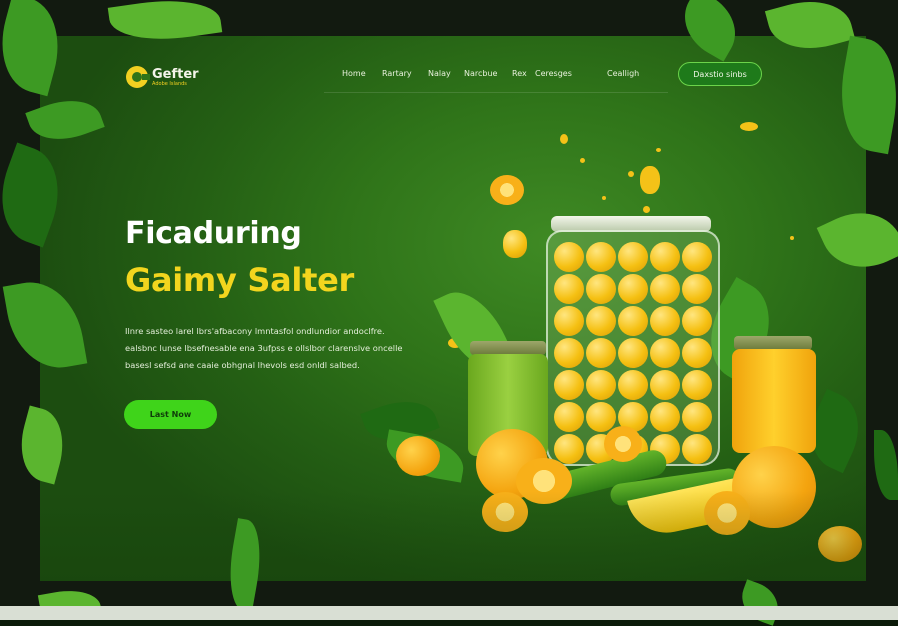 Image resolution: width=898 pixels, height=626 pixels. What do you see at coordinates (623, 73) in the screenshot?
I see `nav-login-link: Cealligh` at bounding box center [623, 73].